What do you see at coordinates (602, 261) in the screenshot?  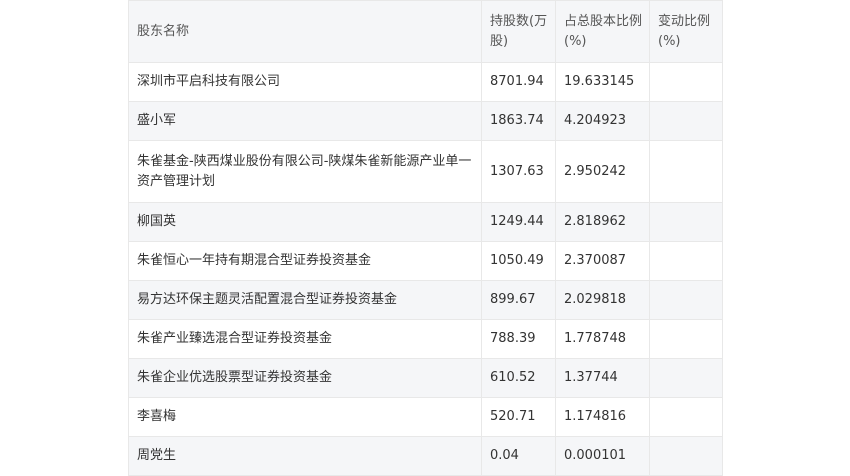 I see `cell-ratio: 2.370087` at bounding box center [602, 261].